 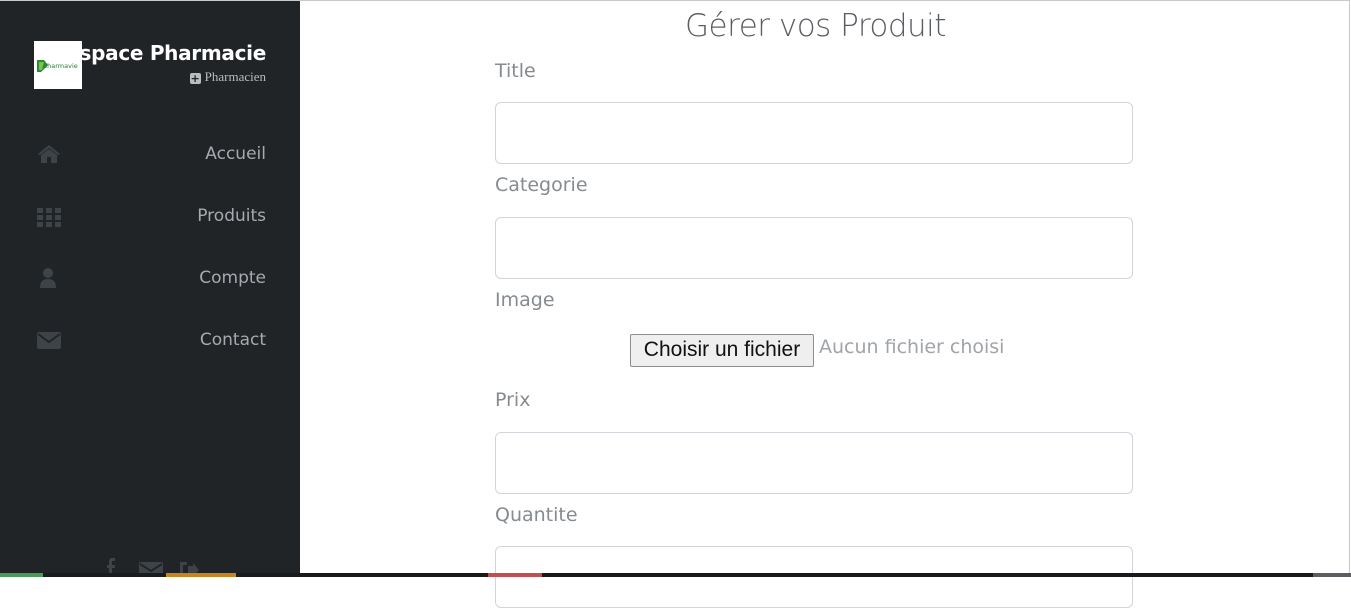 I want to click on sidebar-item-label: Contact, so click(x=232, y=340).